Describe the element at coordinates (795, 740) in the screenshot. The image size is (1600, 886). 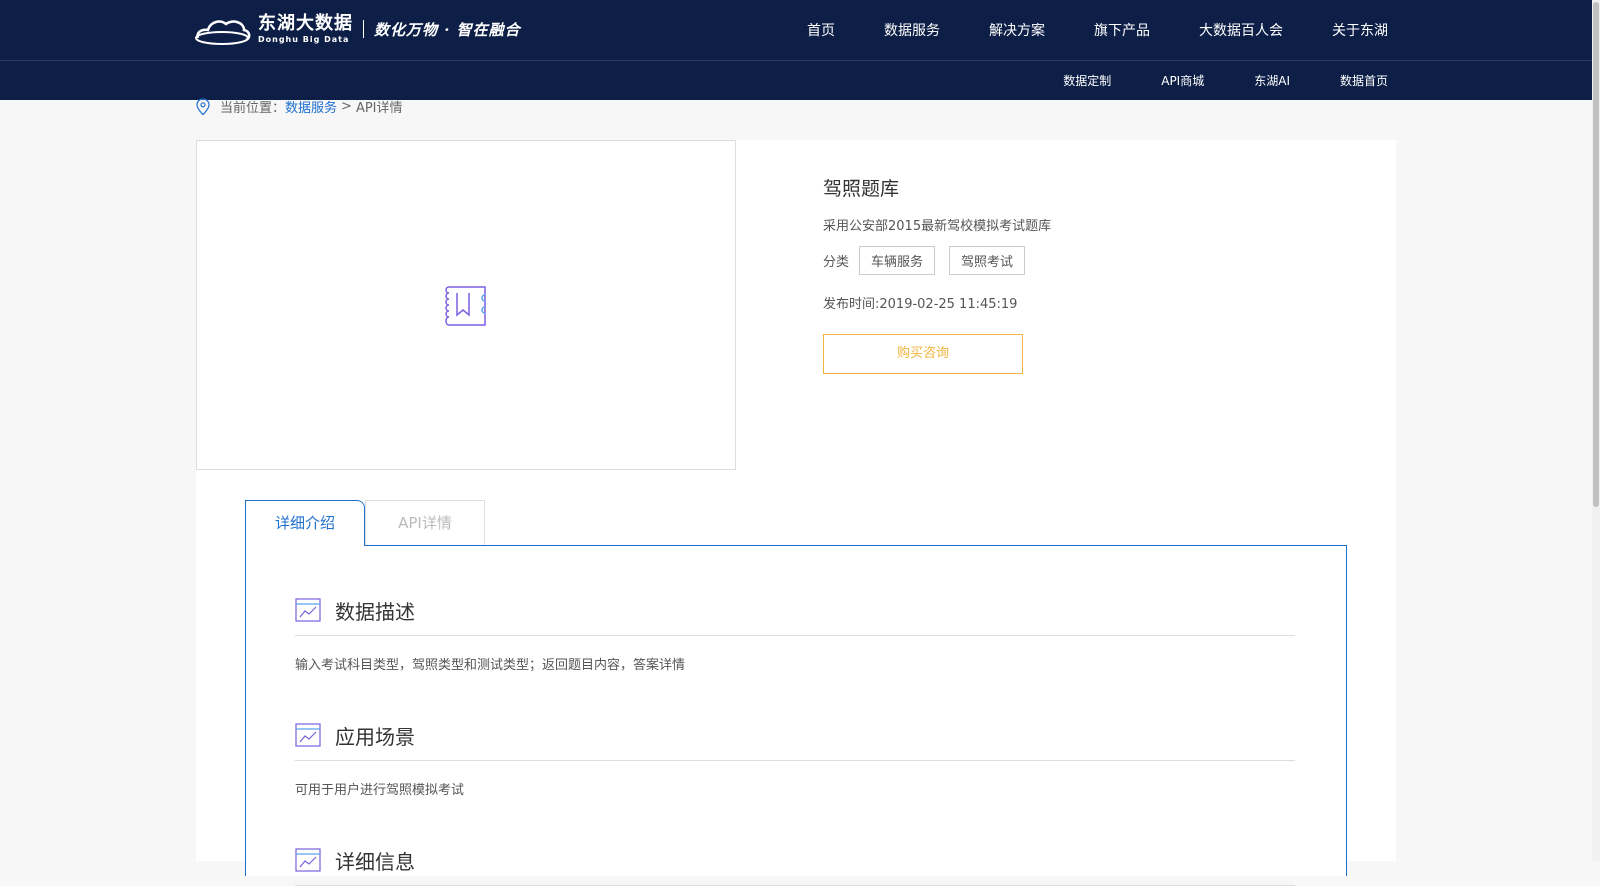
I see `section-header: 应用场景` at that location.